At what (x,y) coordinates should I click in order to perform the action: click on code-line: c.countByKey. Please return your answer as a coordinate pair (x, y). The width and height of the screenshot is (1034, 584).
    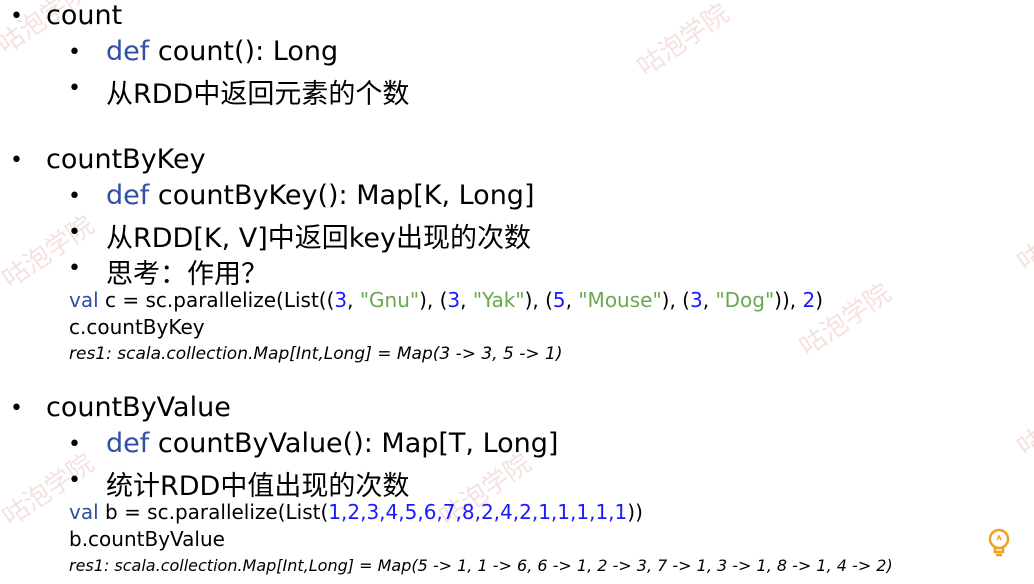
    Looking at the image, I should click on (137, 327).